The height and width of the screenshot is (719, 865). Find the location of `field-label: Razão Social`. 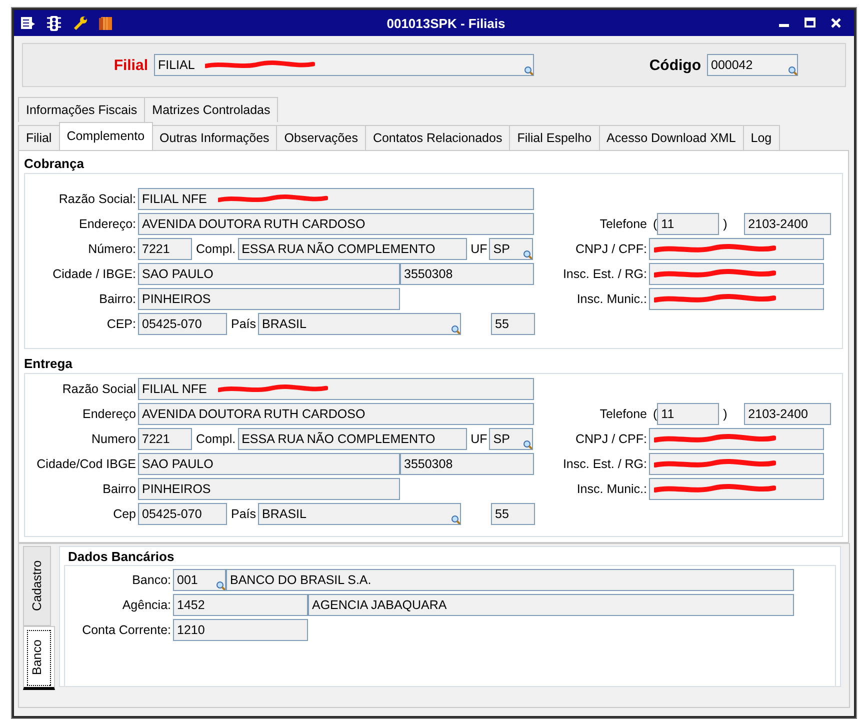

field-label: Razão Social is located at coordinates (99, 389).